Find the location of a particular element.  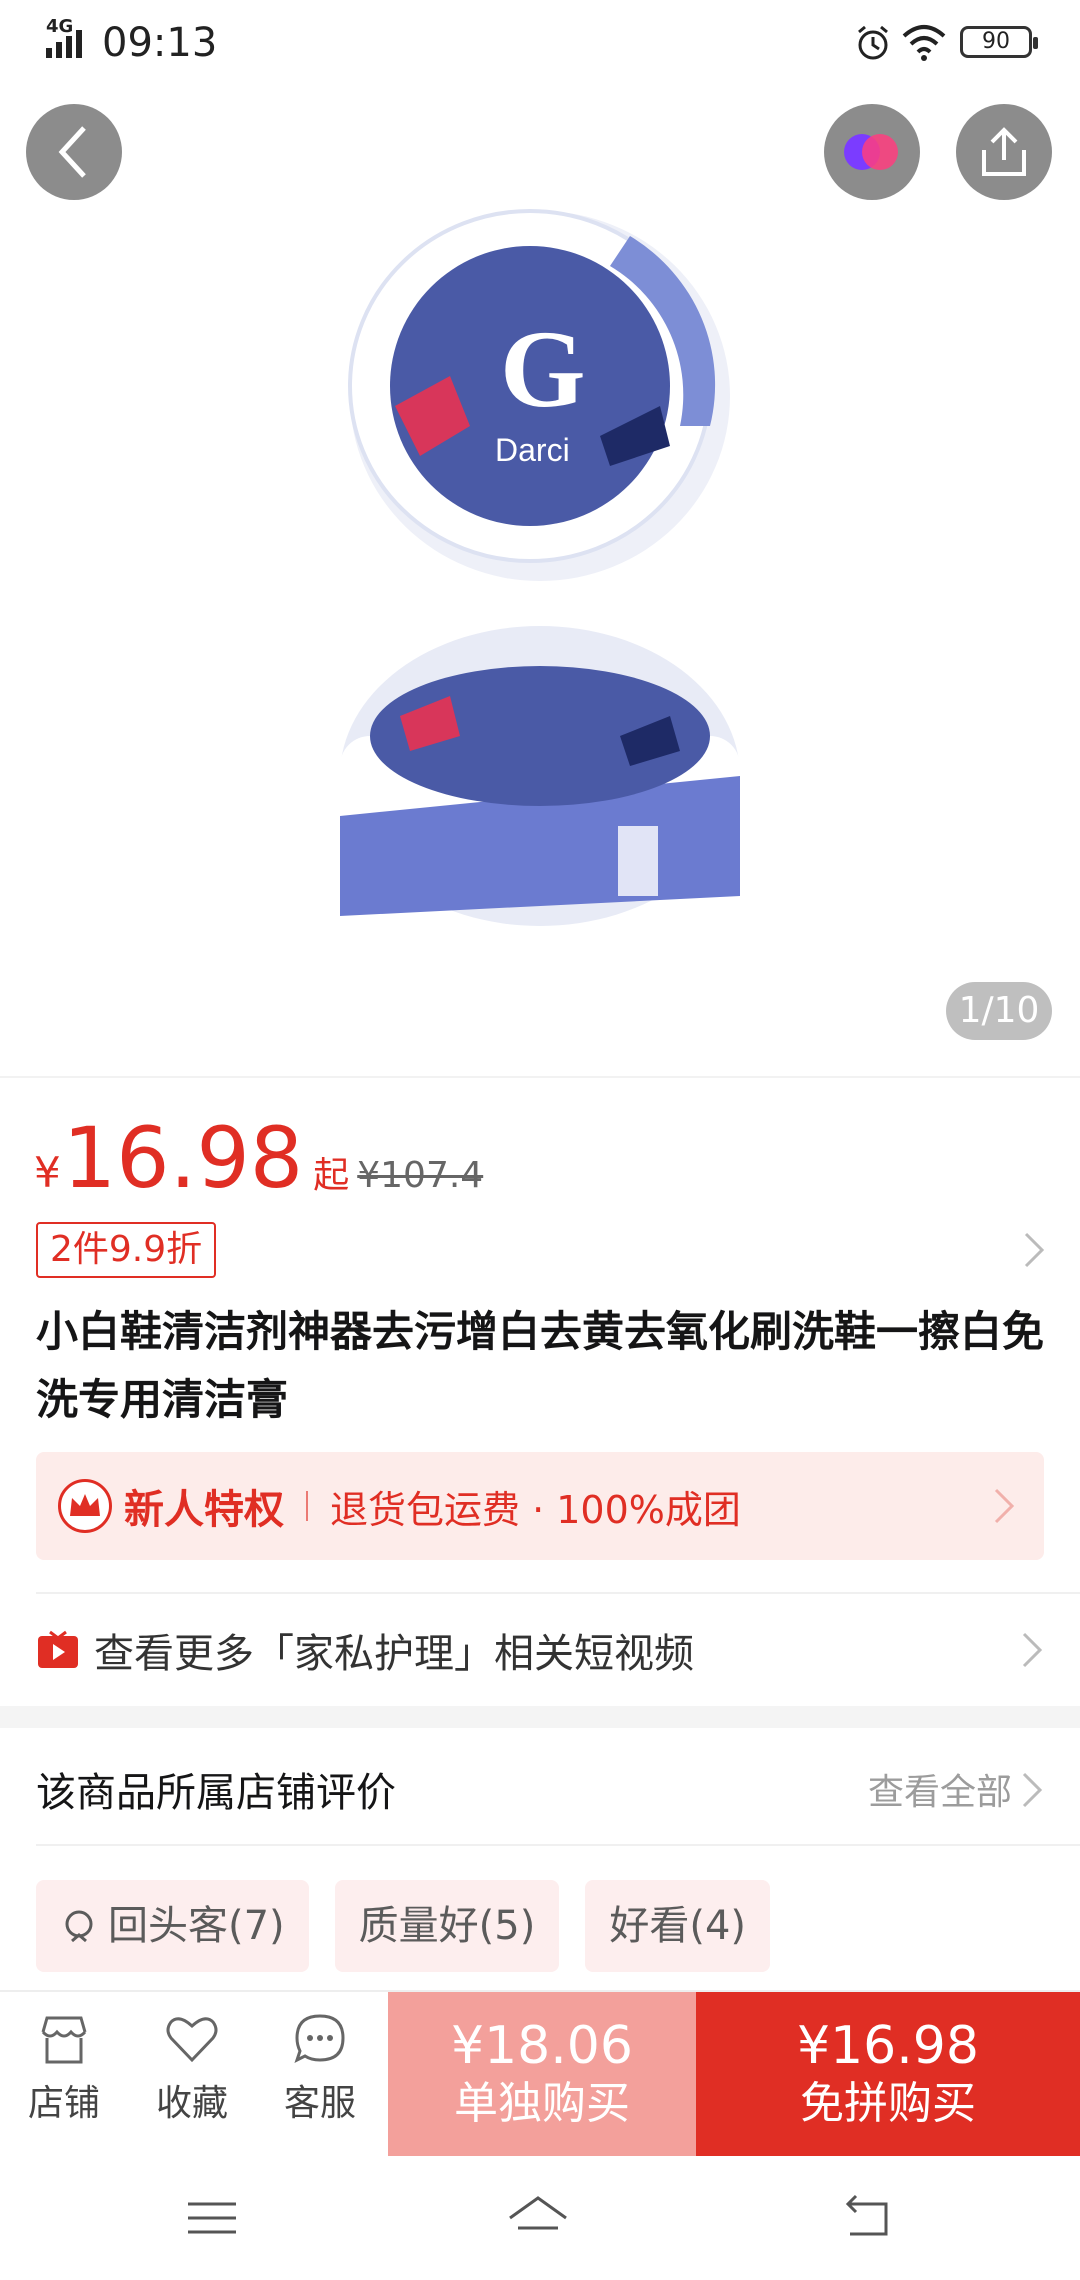

perk-label: 新人特权 is located at coordinates (204, 1510).